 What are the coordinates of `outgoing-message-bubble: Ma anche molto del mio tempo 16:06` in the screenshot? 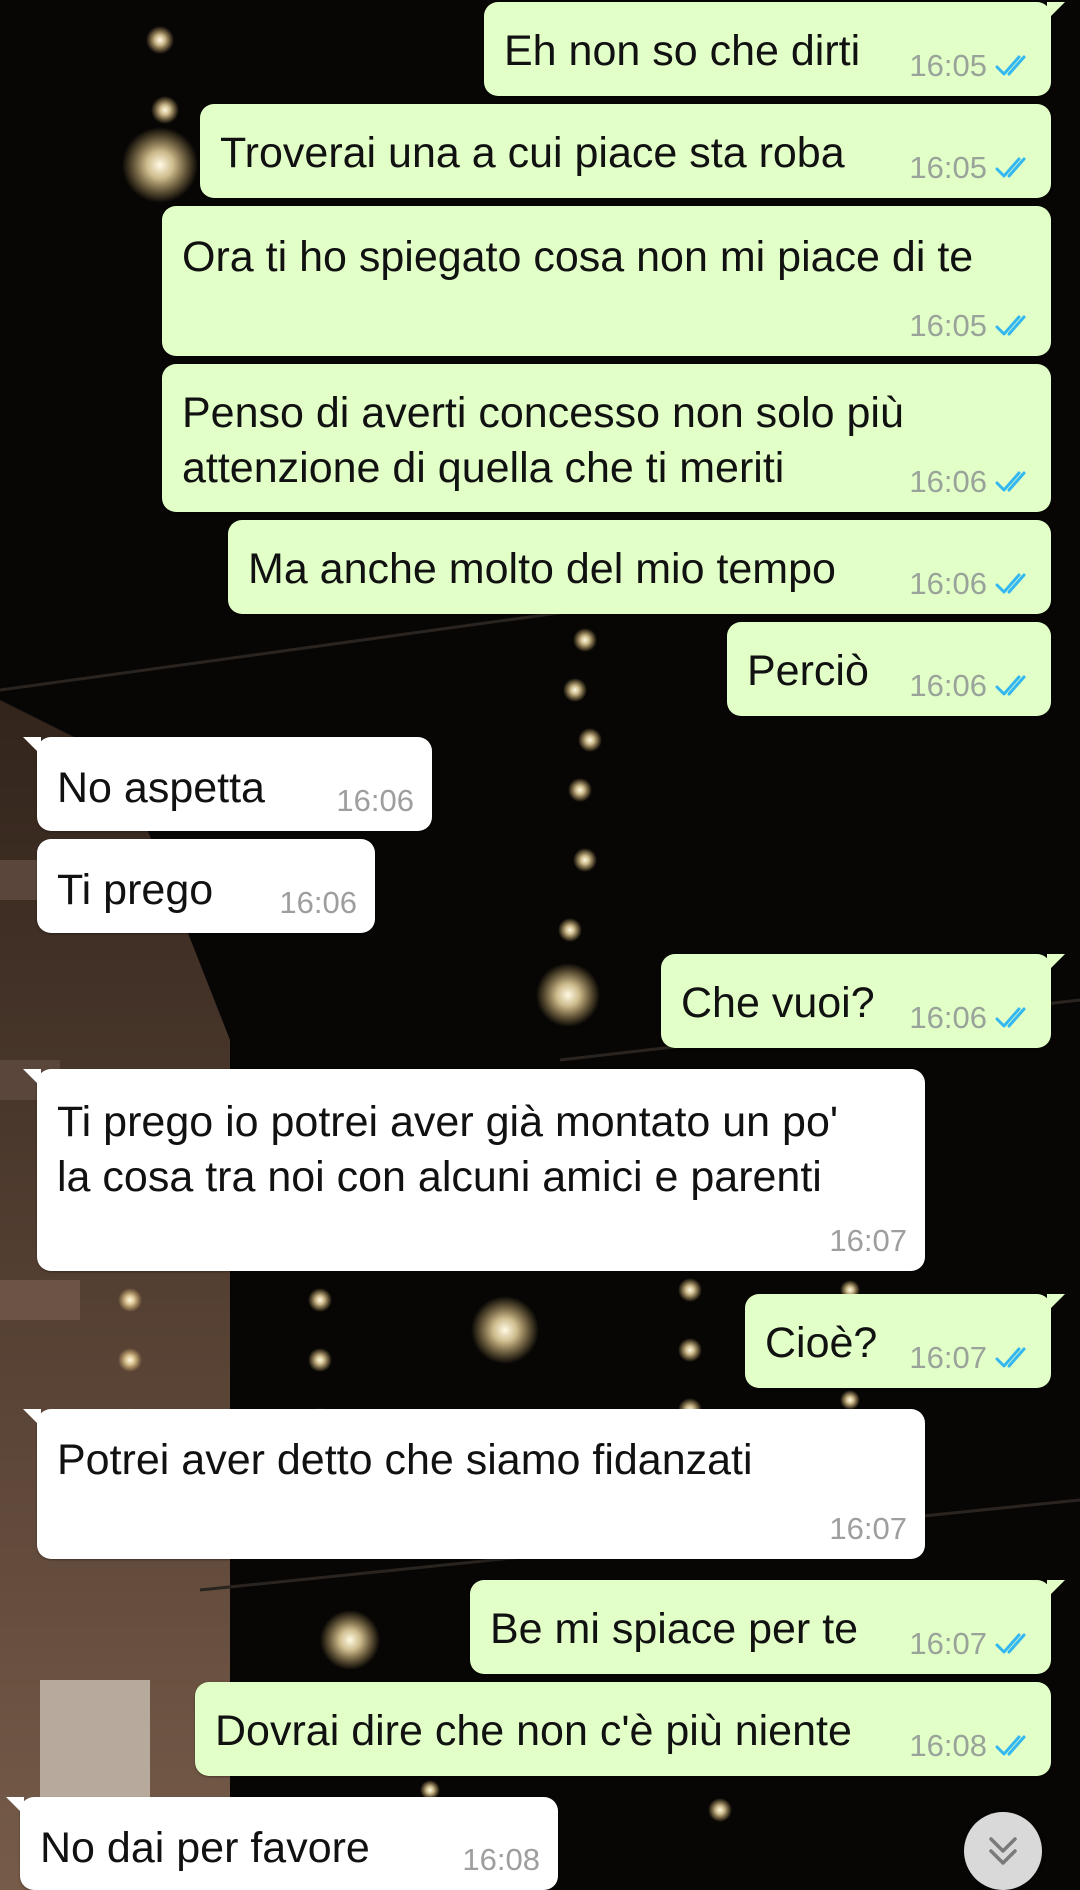 It's located at (639, 567).